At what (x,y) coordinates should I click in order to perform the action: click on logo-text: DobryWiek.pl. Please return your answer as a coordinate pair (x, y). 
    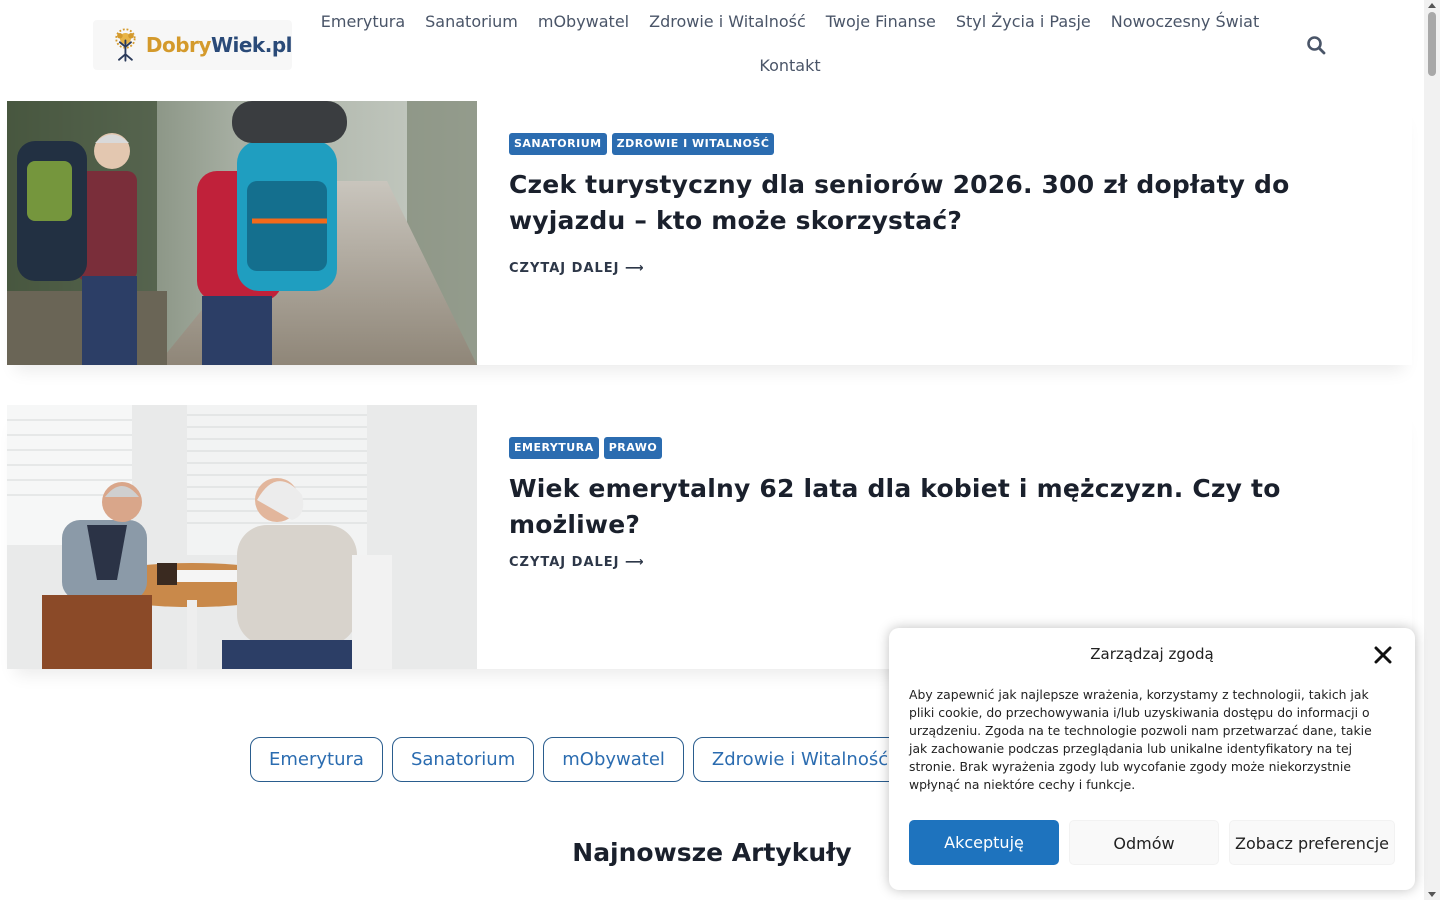
    Looking at the image, I should click on (219, 45).